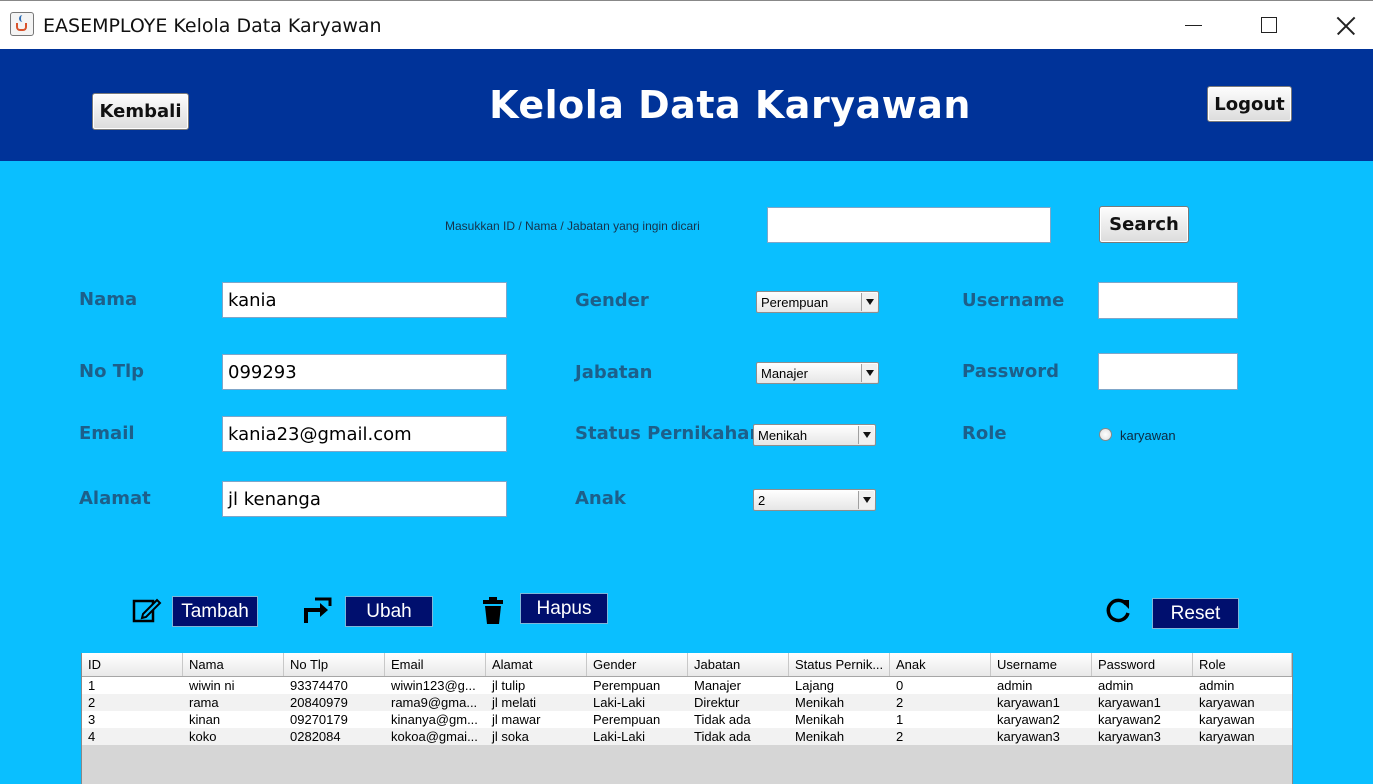  Describe the element at coordinates (536, 664) in the screenshot. I see `column-header: Alamat` at that location.